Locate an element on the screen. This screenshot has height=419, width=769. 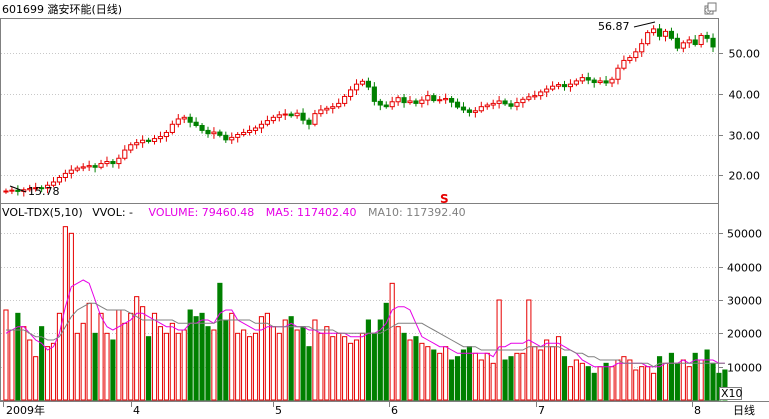
price-tick-label: 30.00 is located at coordinates (745, 136).